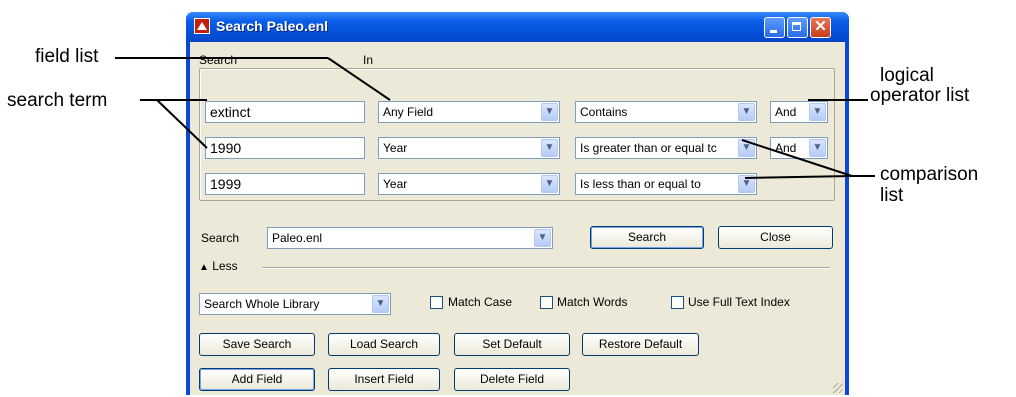 The height and width of the screenshot is (397, 1016). Describe the element at coordinates (384, 379) in the screenshot. I see `insert-field-button: Insert Field` at that location.